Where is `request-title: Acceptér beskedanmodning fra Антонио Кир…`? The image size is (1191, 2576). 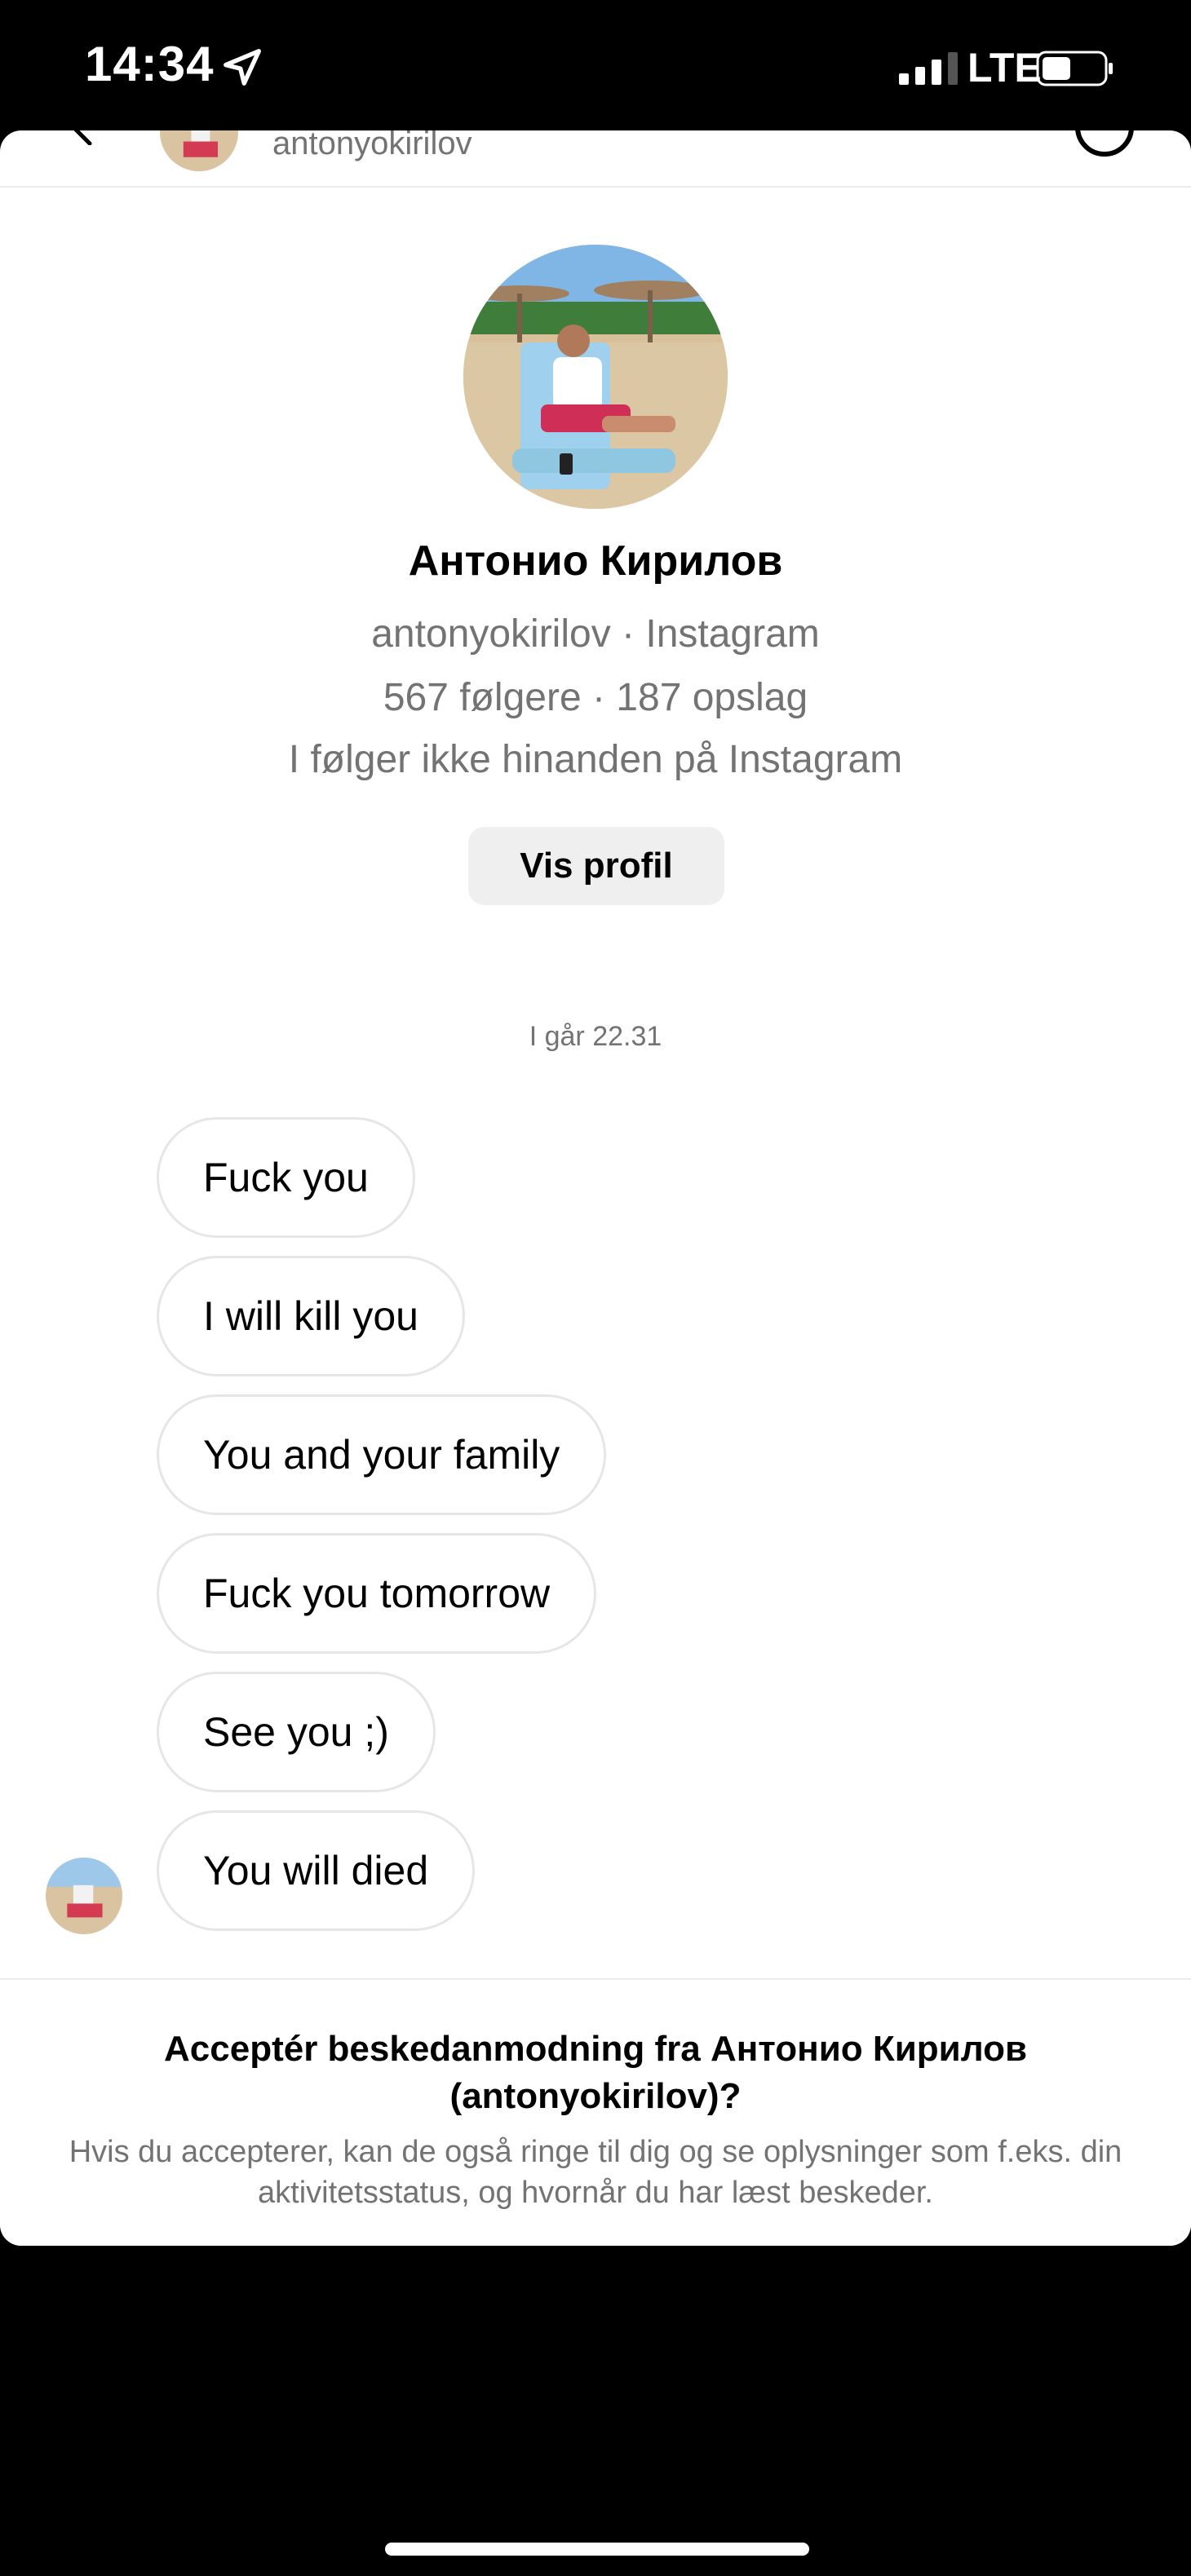
request-title: Acceptér beskedanmodning fra Антонио Кир… is located at coordinates (595, 2072).